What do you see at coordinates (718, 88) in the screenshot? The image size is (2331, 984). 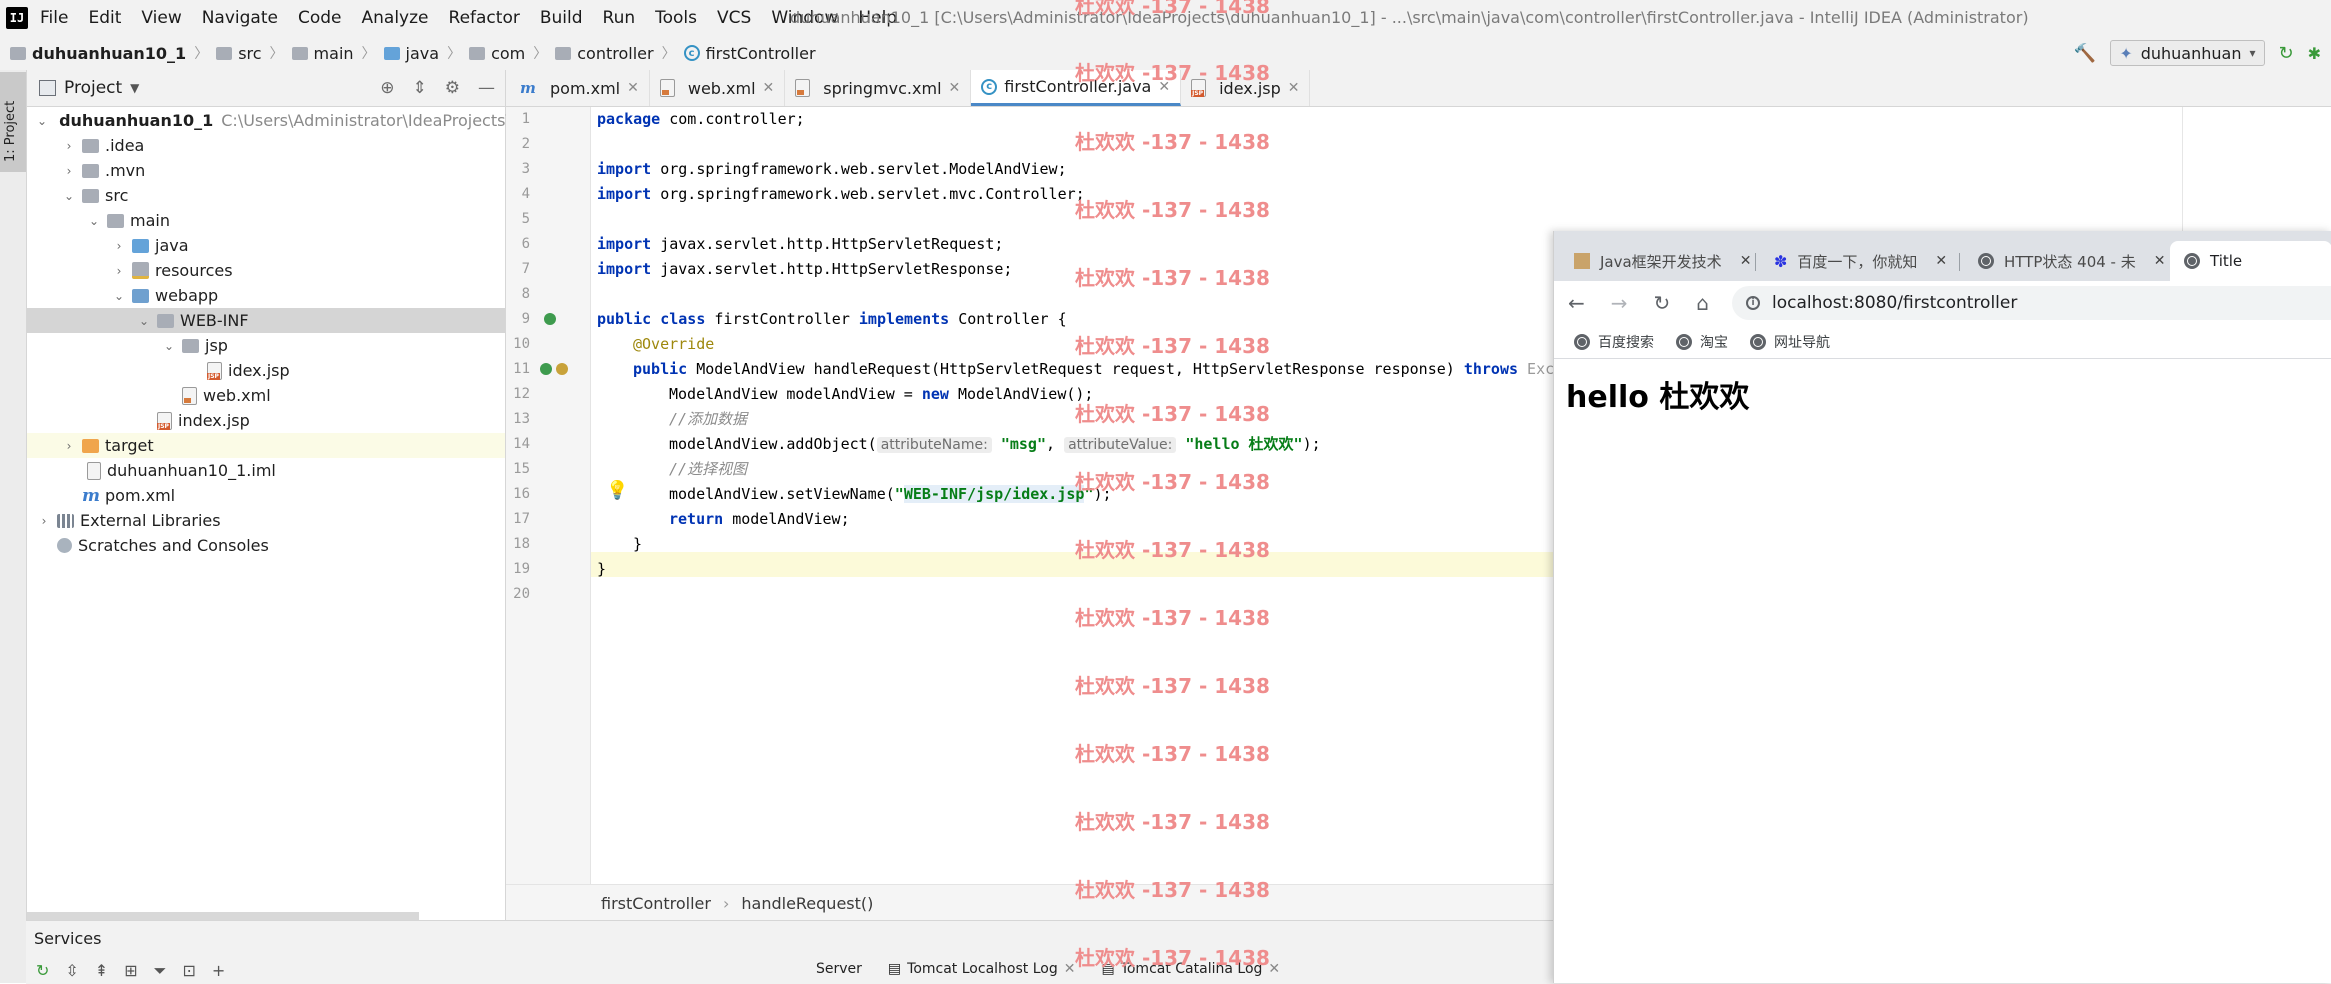 I see `tab-web-xml: web.xml ✕` at bounding box center [718, 88].